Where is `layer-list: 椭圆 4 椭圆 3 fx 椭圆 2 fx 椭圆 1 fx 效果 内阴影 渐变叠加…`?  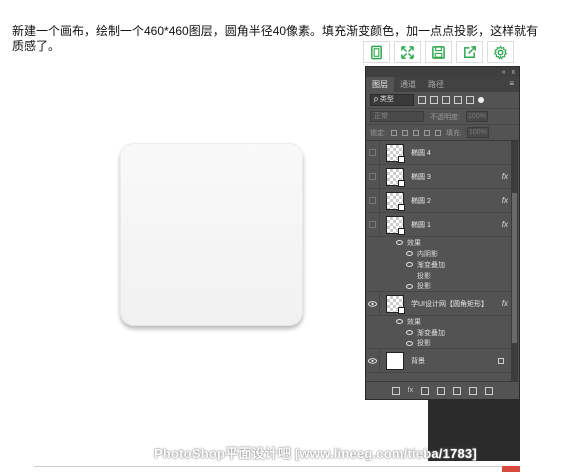 layer-list: 椭圆 4 椭圆 3 fx 椭圆 2 fx 椭圆 1 fx 效果 内阴影 渐变叠加… is located at coordinates (439, 261).